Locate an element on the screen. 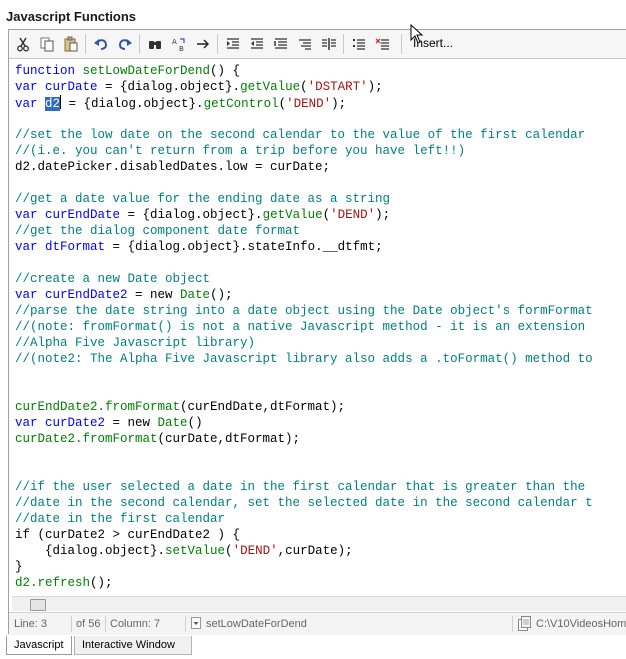  outdent-icon is located at coordinates (257, 44).